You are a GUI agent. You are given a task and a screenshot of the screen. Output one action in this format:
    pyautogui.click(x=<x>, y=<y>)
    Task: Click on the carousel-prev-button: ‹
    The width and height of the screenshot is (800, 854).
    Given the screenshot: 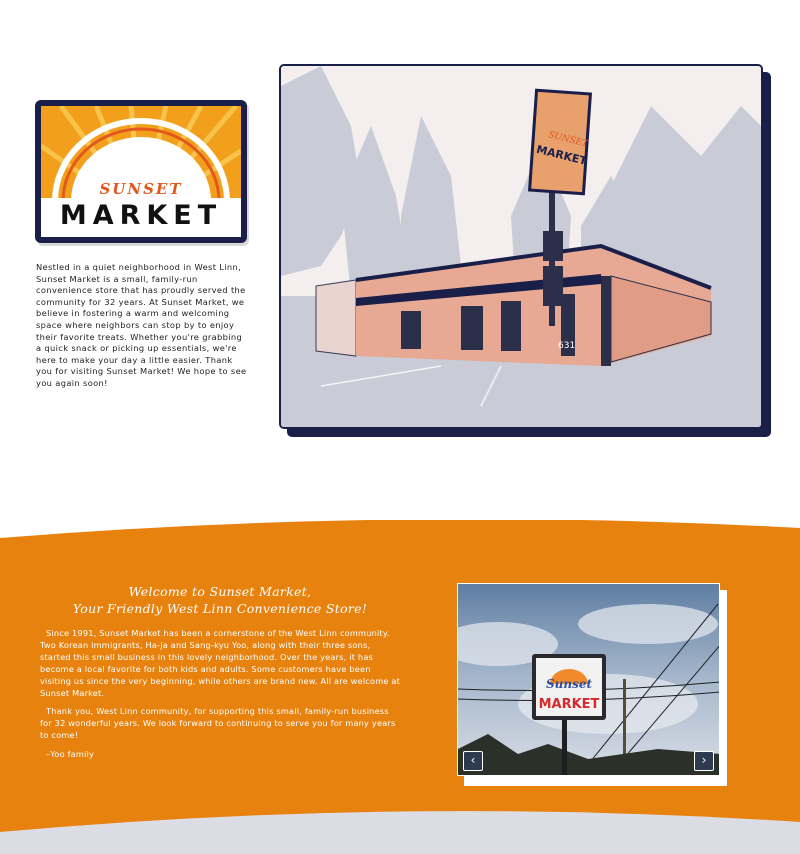 What is the action you would take?
    pyautogui.click(x=473, y=761)
    